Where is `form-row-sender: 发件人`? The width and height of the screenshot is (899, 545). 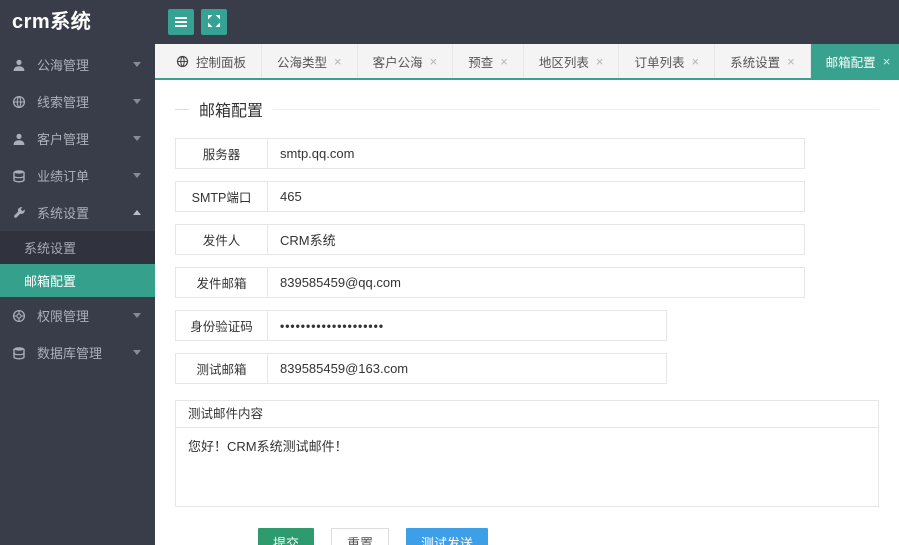
form-row-sender: 发件人 is located at coordinates (490, 239).